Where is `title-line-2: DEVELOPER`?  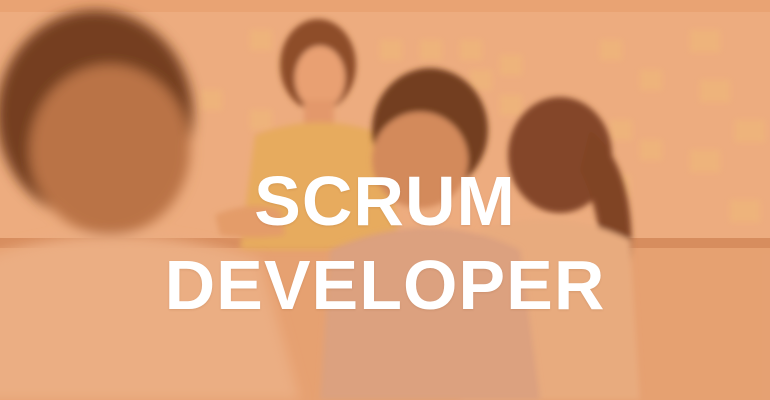
title-line-2: DEVELOPER is located at coordinates (385, 284).